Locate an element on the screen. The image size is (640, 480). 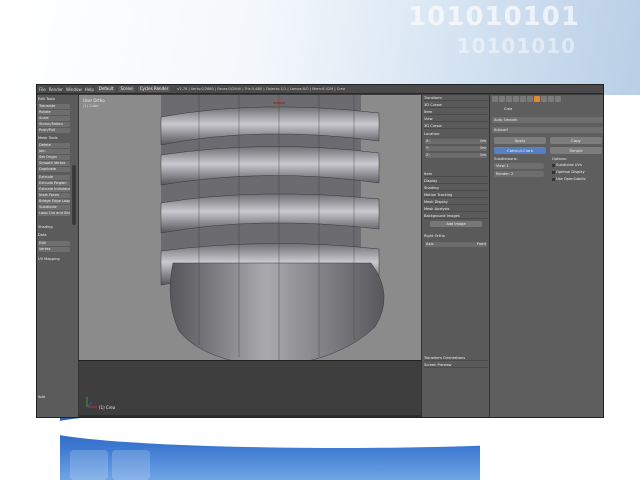
panel-display: Display is located at coordinates (456, 181).